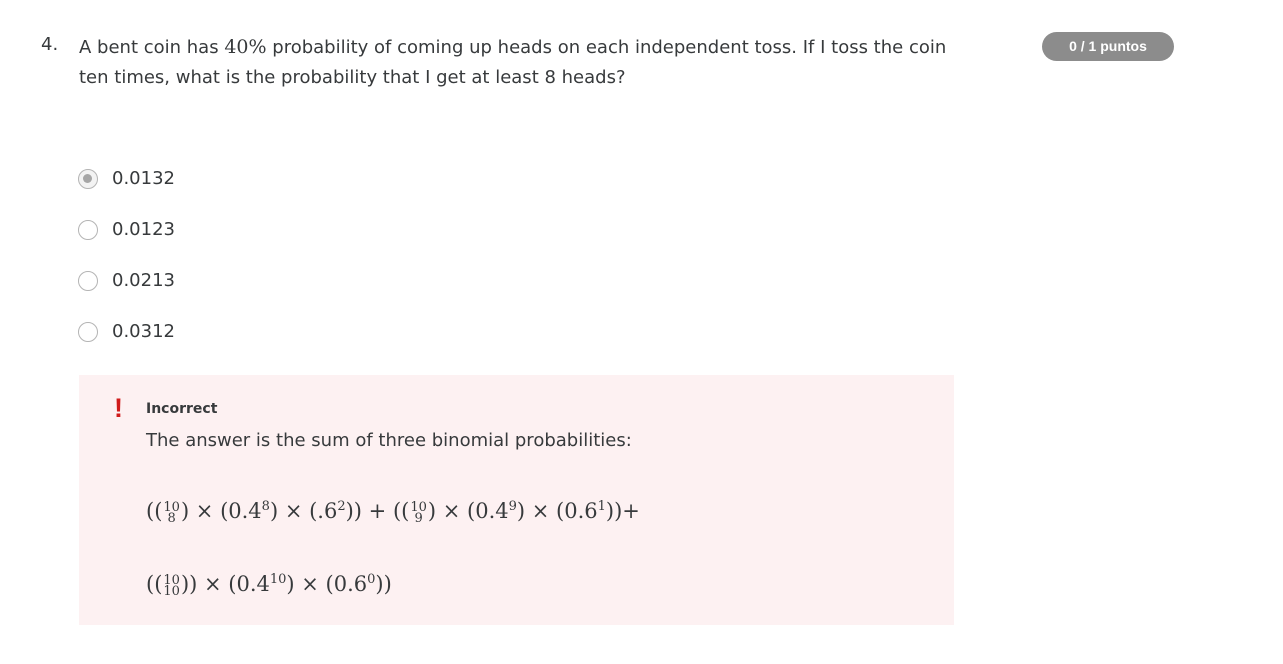 This screenshot has height=664, width=1283. I want to click on binom-bottom: 8, so click(171, 518).